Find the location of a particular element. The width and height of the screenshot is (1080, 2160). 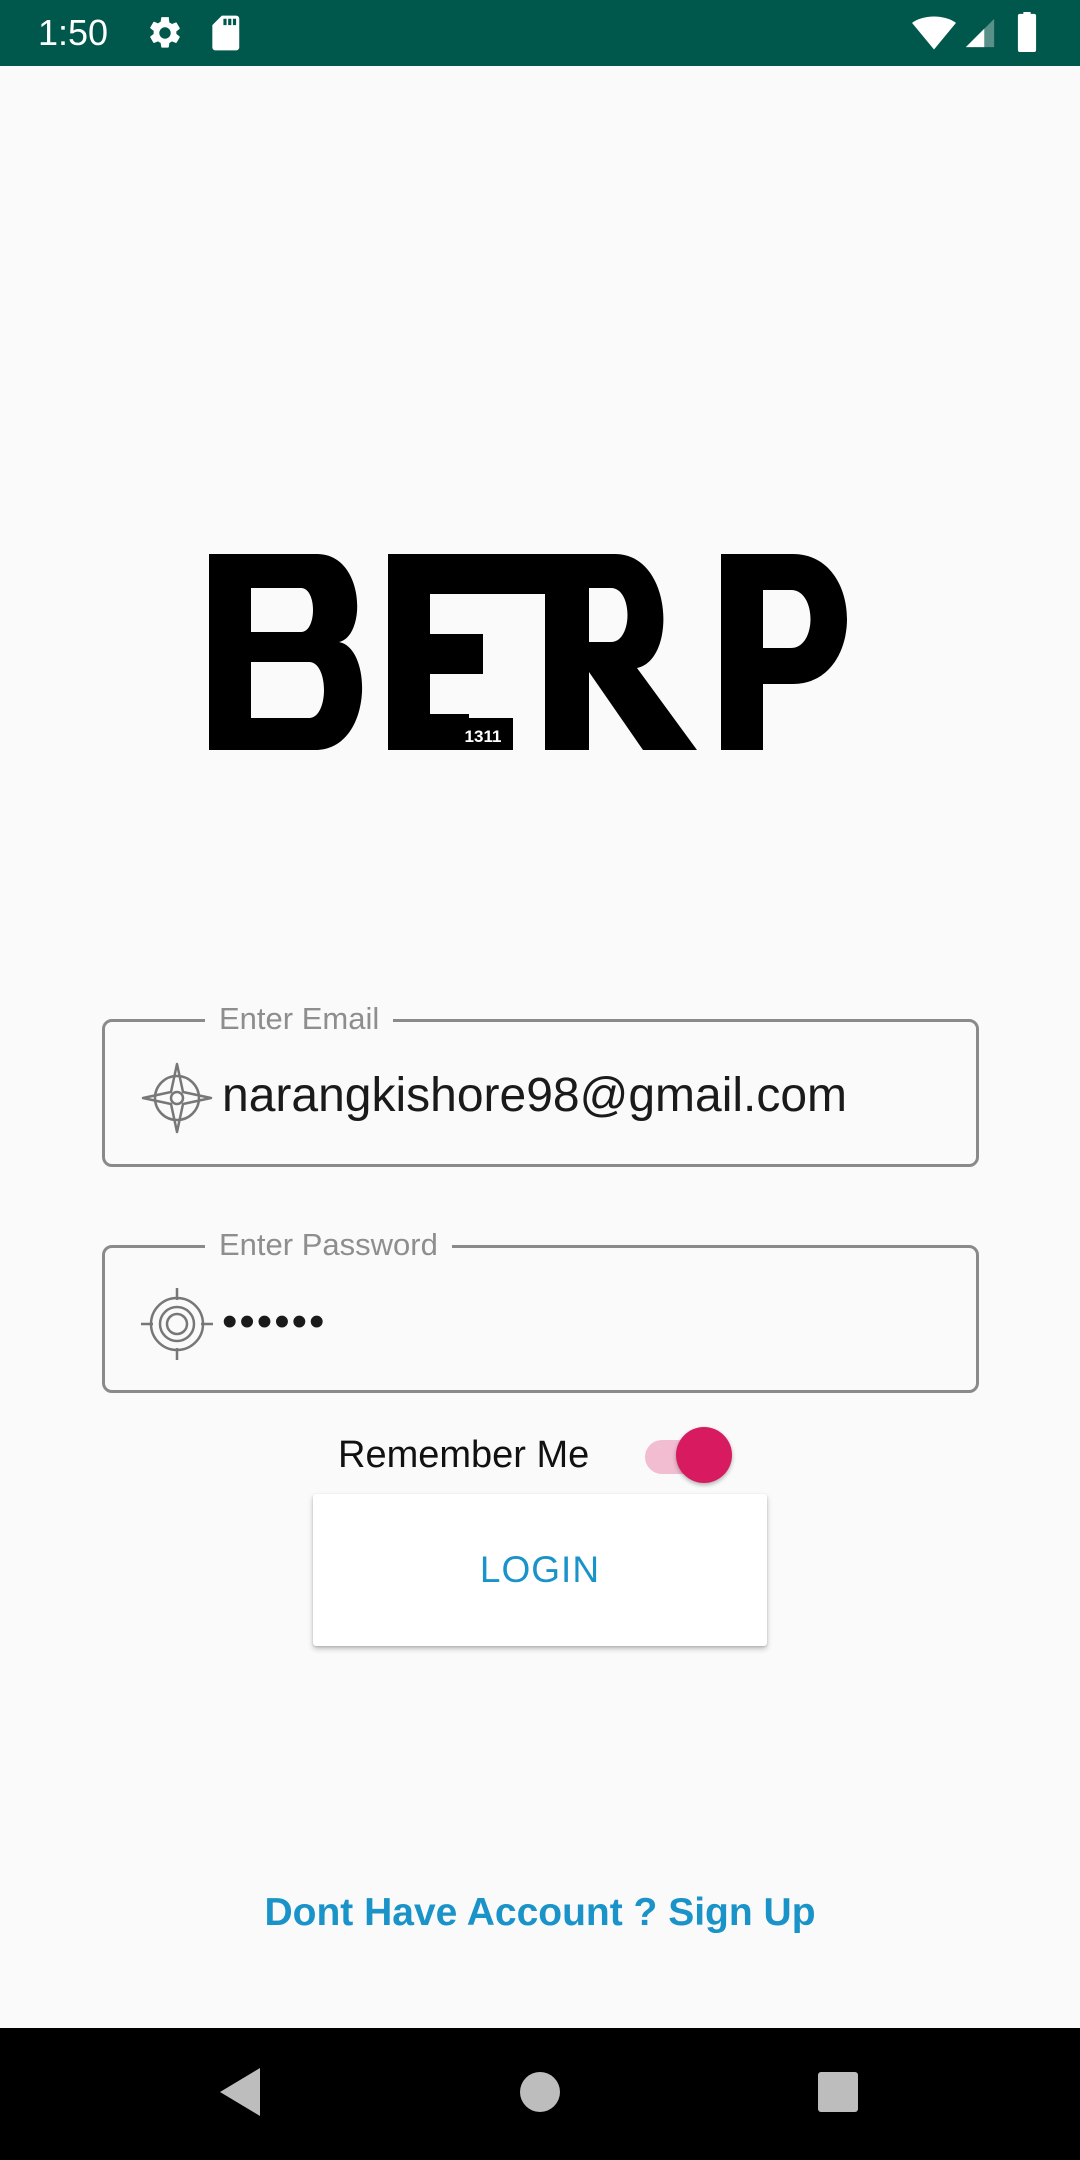

login-button: LOGIN is located at coordinates (540, 1570).